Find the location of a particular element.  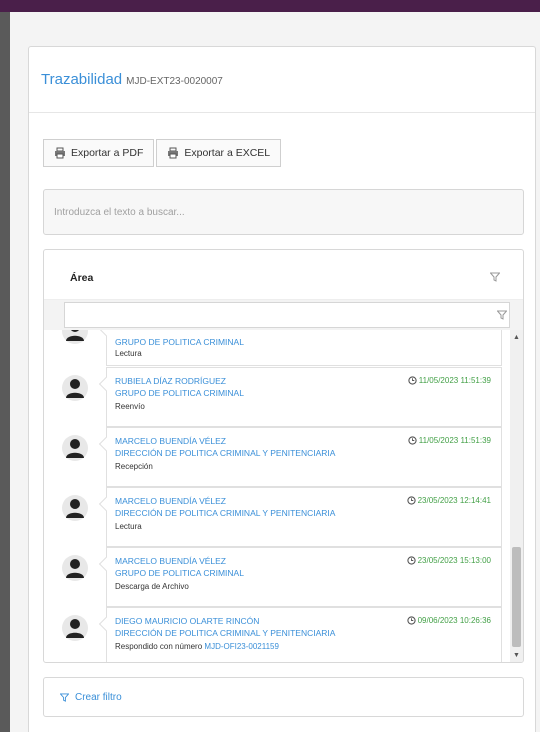

create-filter-button: Crear filtro is located at coordinates (91, 697).